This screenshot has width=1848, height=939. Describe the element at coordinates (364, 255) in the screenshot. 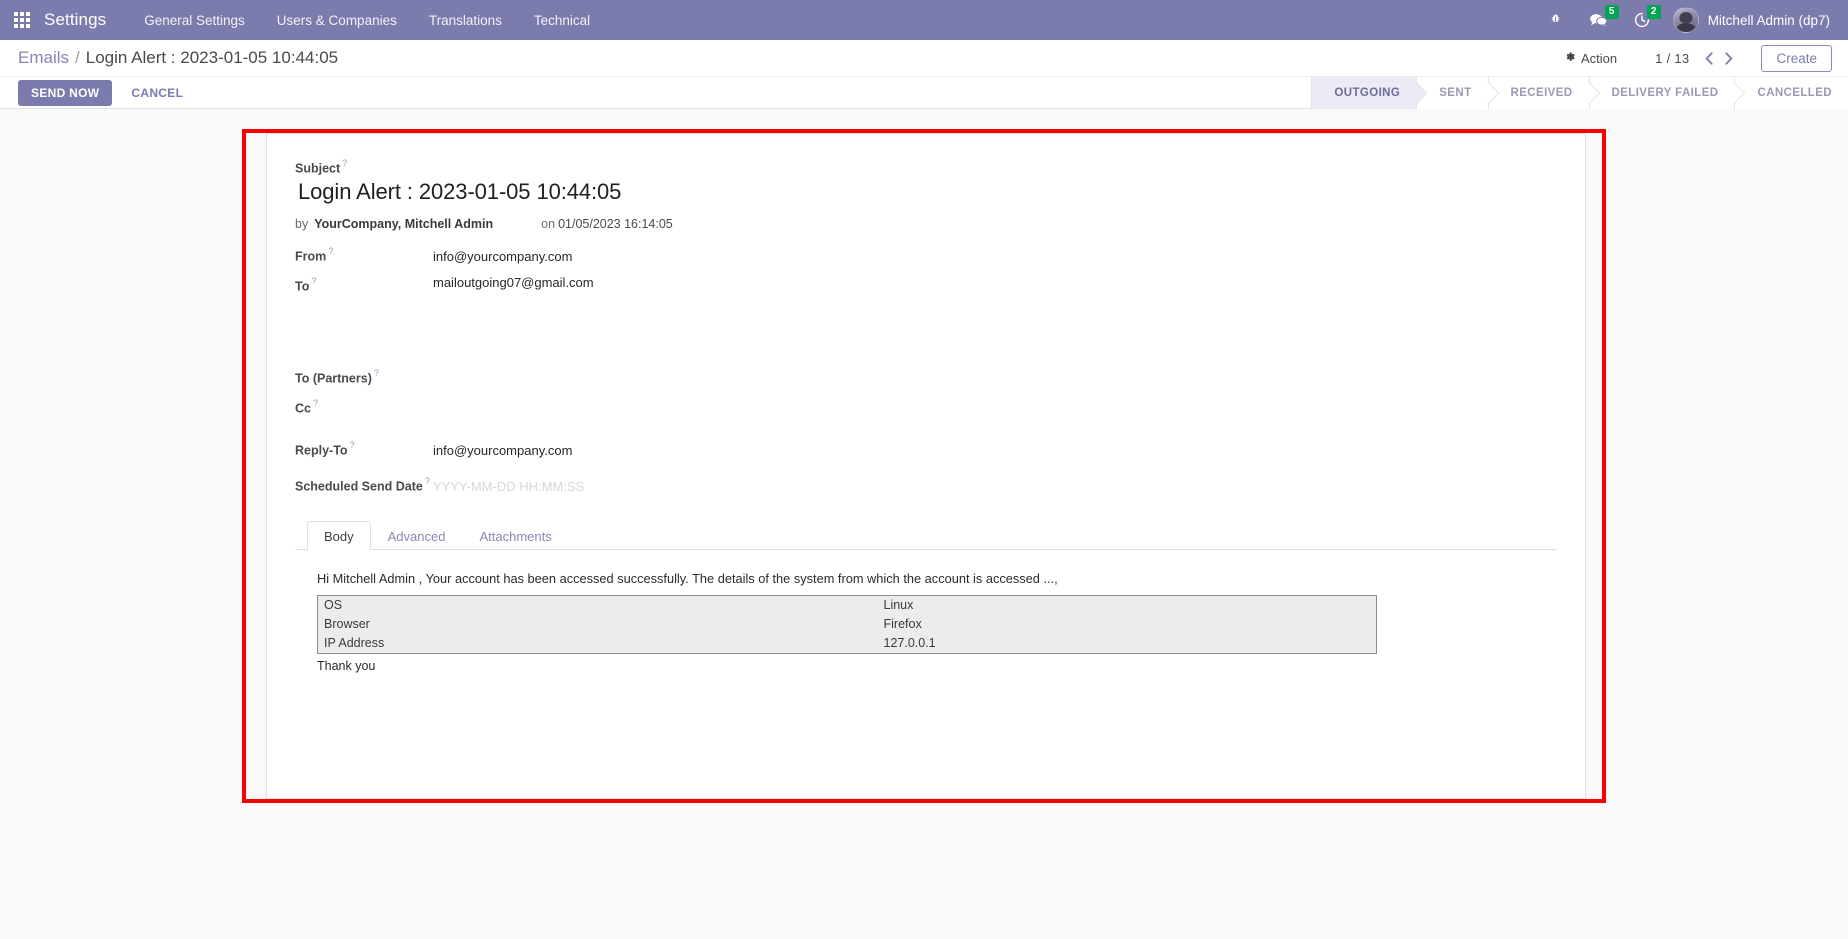

I see `field-label-from-wrap: From?` at that location.